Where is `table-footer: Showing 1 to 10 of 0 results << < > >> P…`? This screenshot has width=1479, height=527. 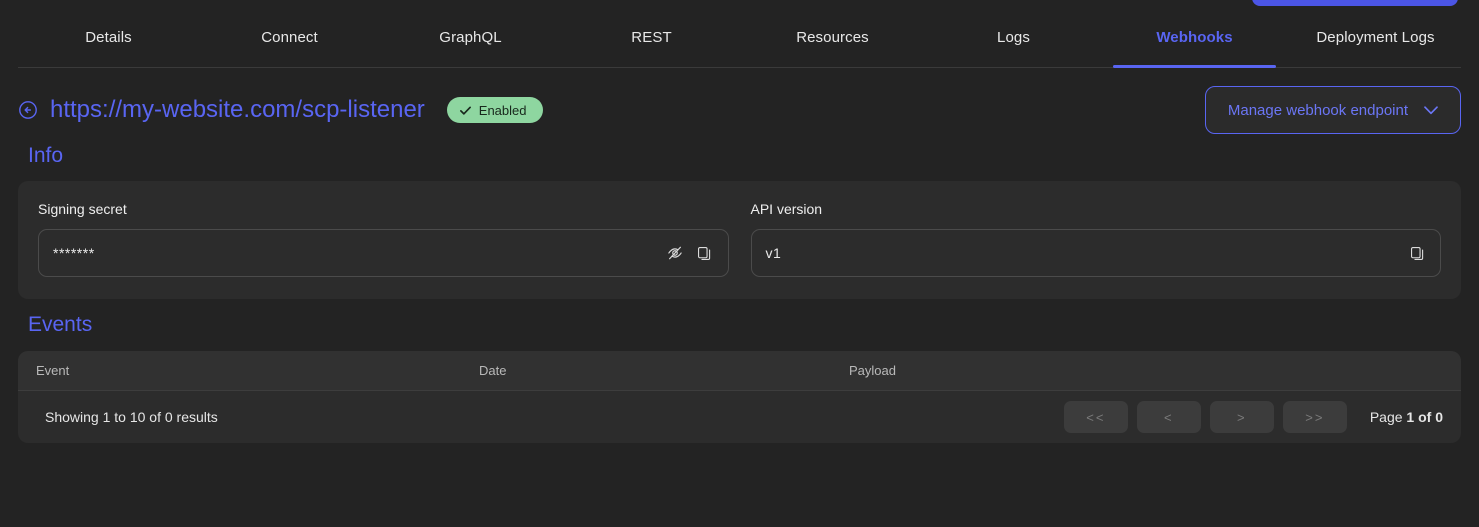 table-footer: Showing 1 to 10 of 0 results << < > >> P… is located at coordinates (739, 417).